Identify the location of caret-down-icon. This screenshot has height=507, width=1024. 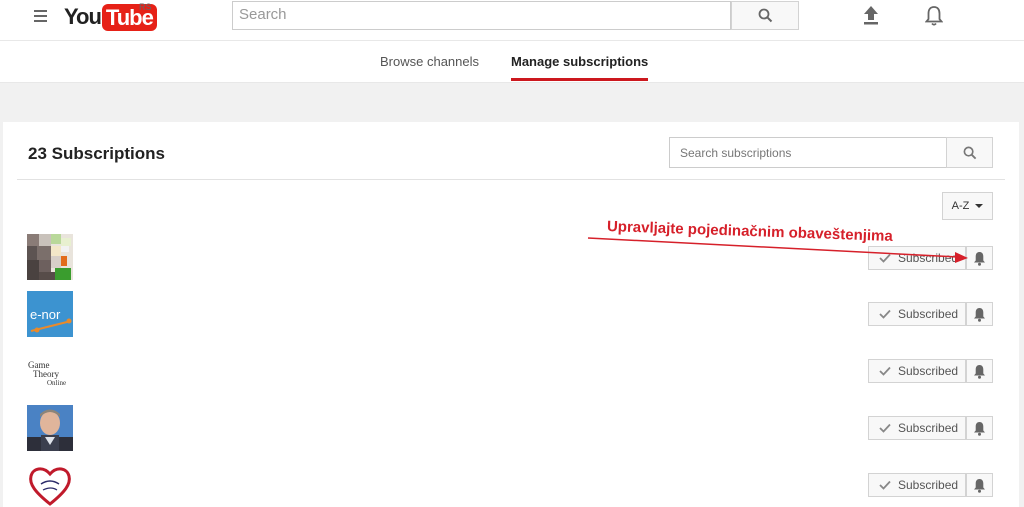
(979, 206).